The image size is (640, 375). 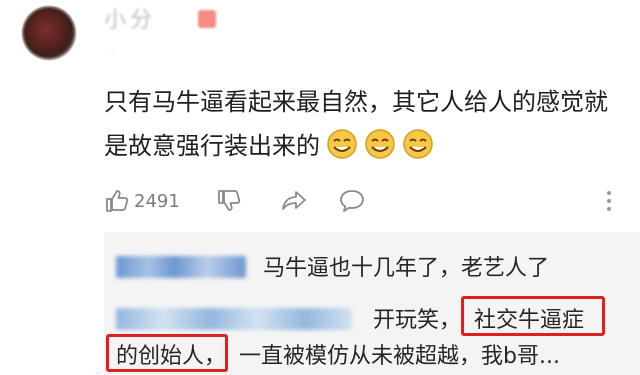 I want to click on emoji-group, so click(x=377, y=144).